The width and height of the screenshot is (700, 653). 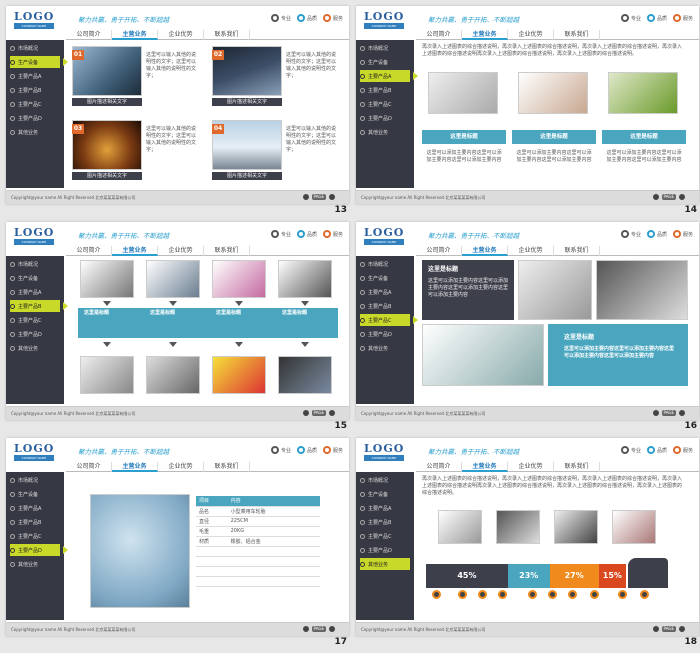 I want to click on bar-label: 23%, so click(x=529, y=575).